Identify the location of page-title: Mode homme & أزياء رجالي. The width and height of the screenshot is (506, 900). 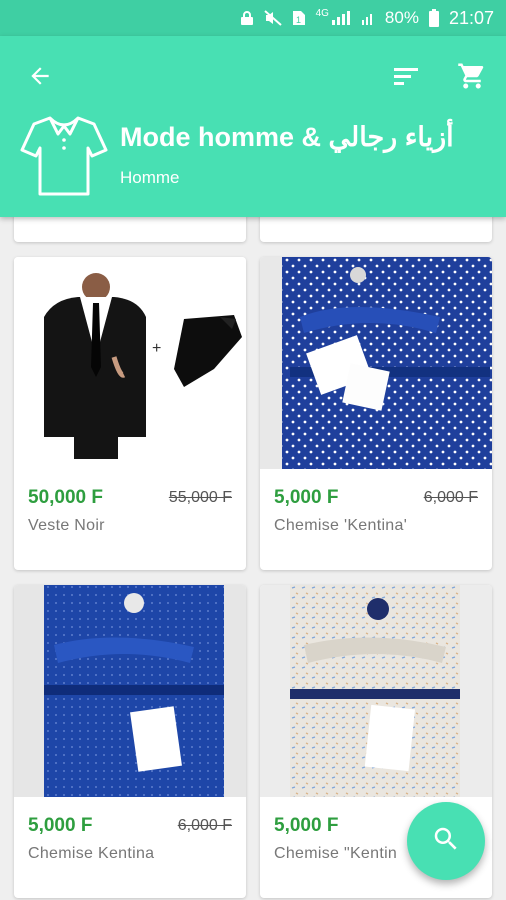
(287, 137).